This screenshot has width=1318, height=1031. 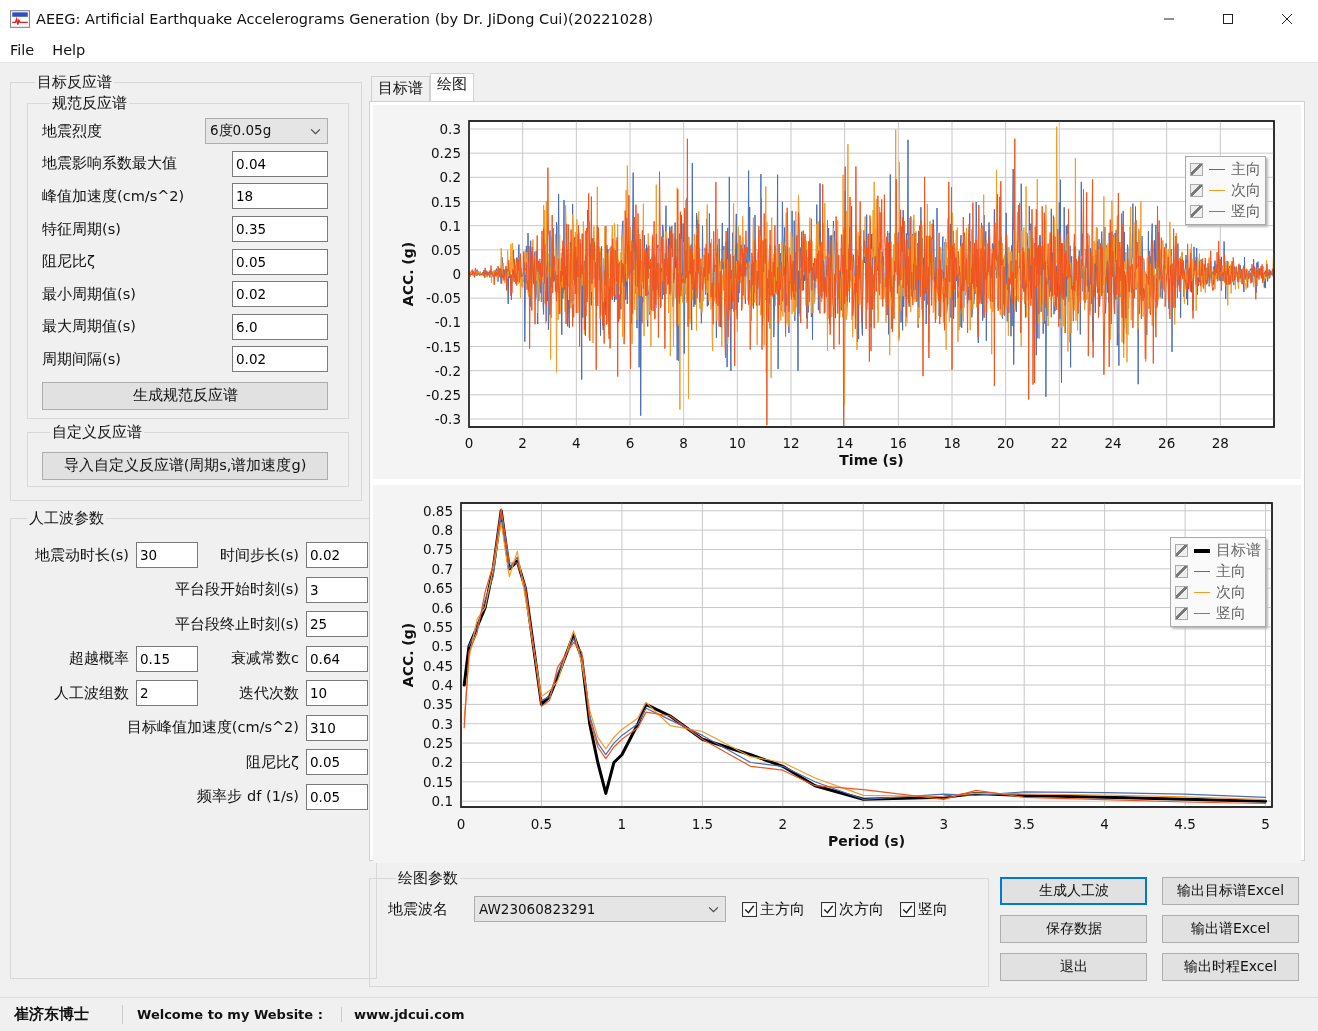 I want to click on wave-name-dropdown: AW23060823291, so click(x=600, y=909).